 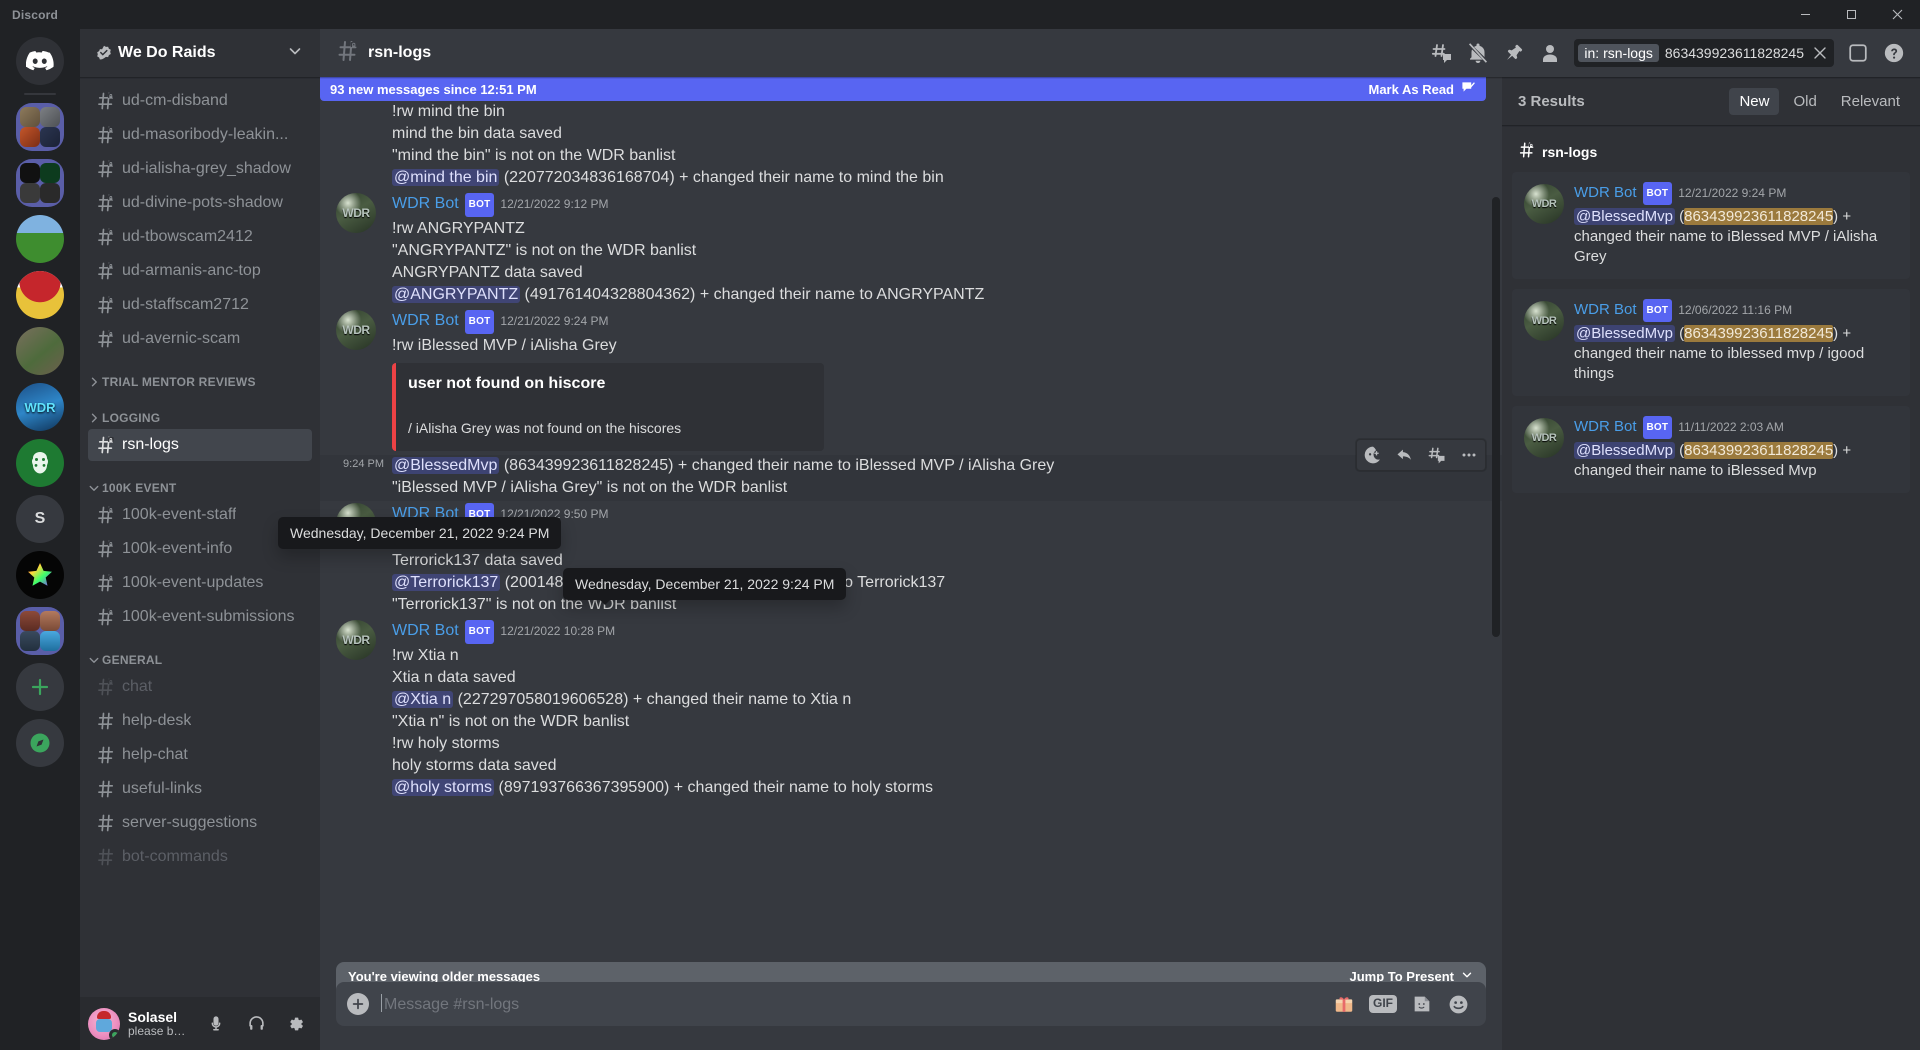 What do you see at coordinates (200, 203) in the screenshot?
I see `sidebar-item-ud-divine-pots-shadow: ud-divine-pots-shadow` at bounding box center [200, 203].